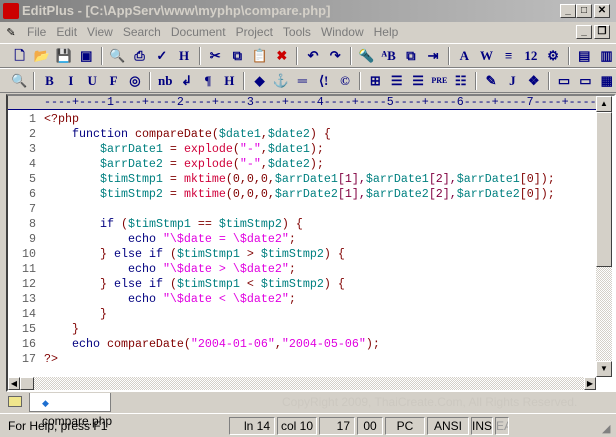 This screenshot has width=616, height=437. What do you see at coordinates (491, 81) in the screenshot?
I see `form-icon: ✎` at bounding box center [491, 81].